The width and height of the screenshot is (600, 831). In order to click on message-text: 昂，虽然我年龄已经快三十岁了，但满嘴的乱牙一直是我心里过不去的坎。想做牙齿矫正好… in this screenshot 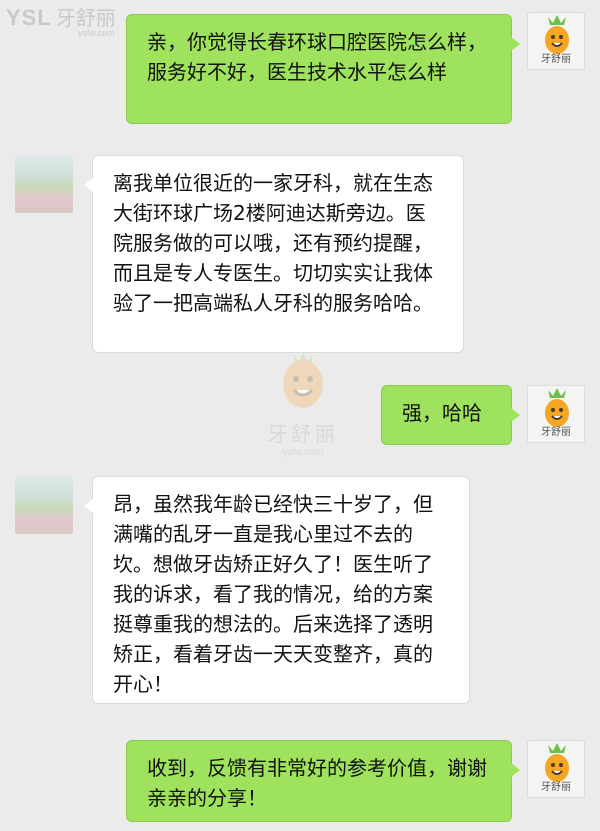, I will do `click(273, 594)`.